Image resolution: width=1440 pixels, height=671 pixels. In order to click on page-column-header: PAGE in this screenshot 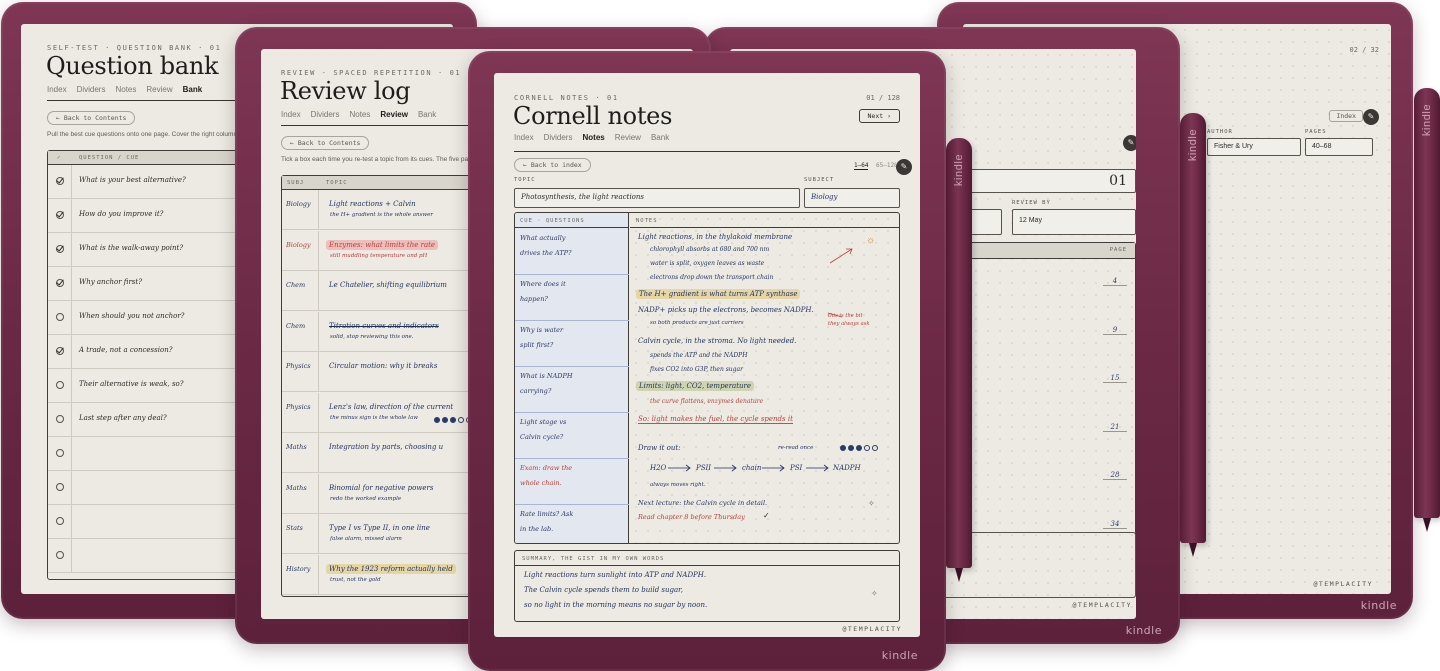, I will do `click(1118, 250)`.